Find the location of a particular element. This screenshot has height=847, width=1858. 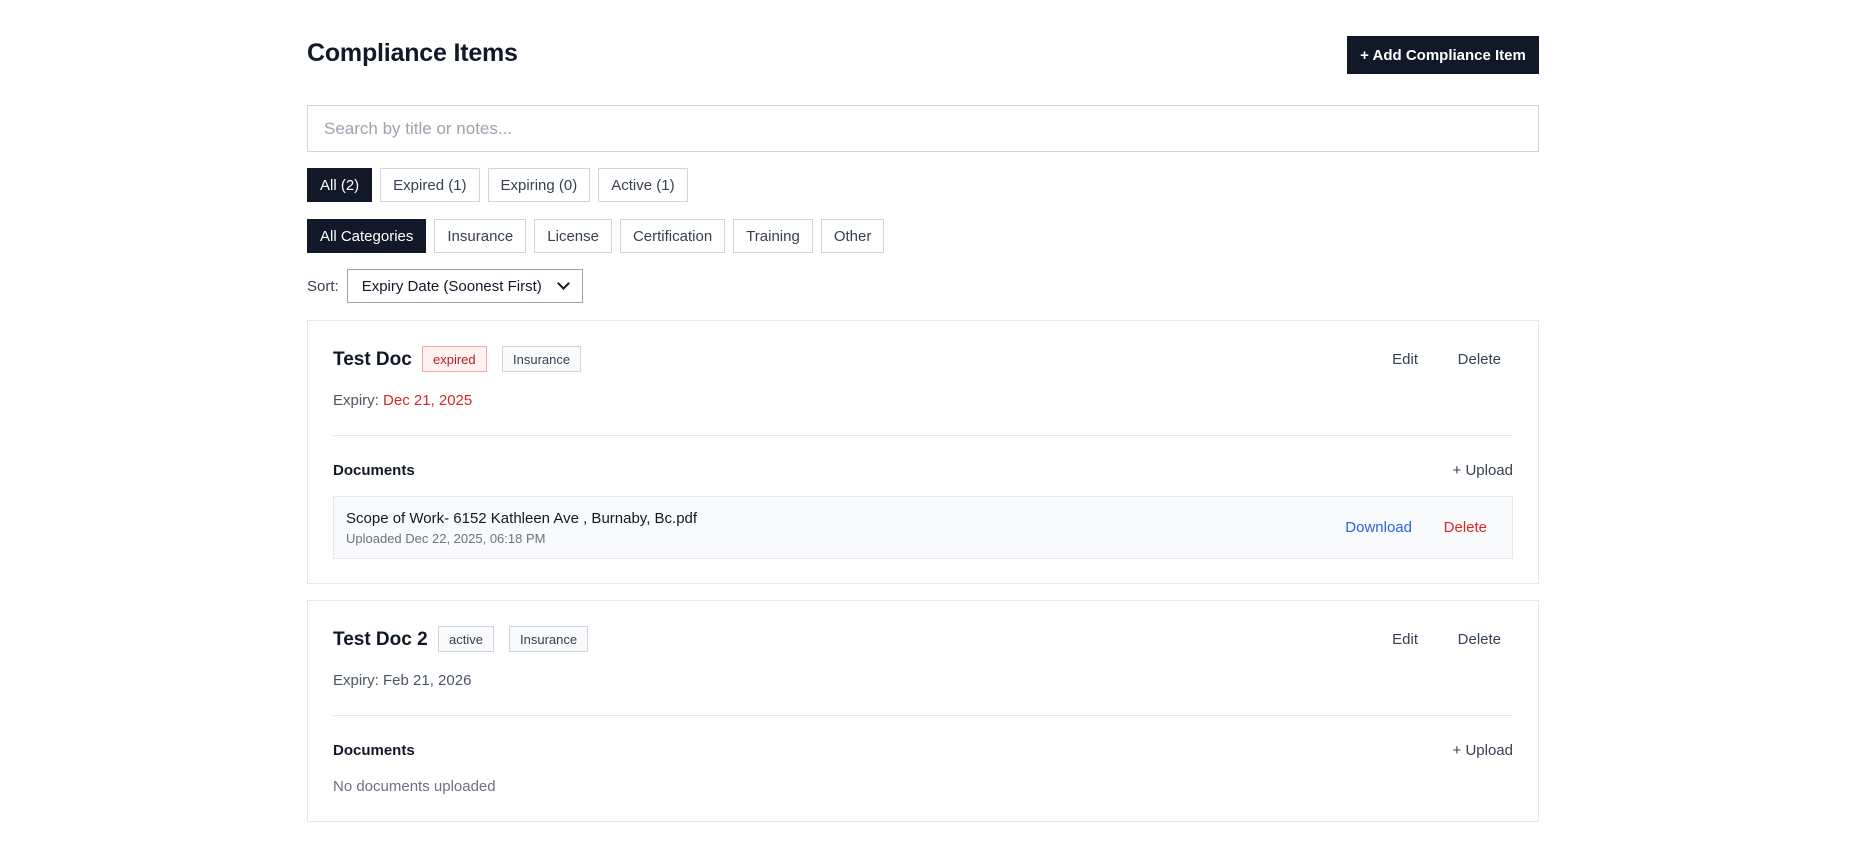

search-input is located at coordinates (923, 128).